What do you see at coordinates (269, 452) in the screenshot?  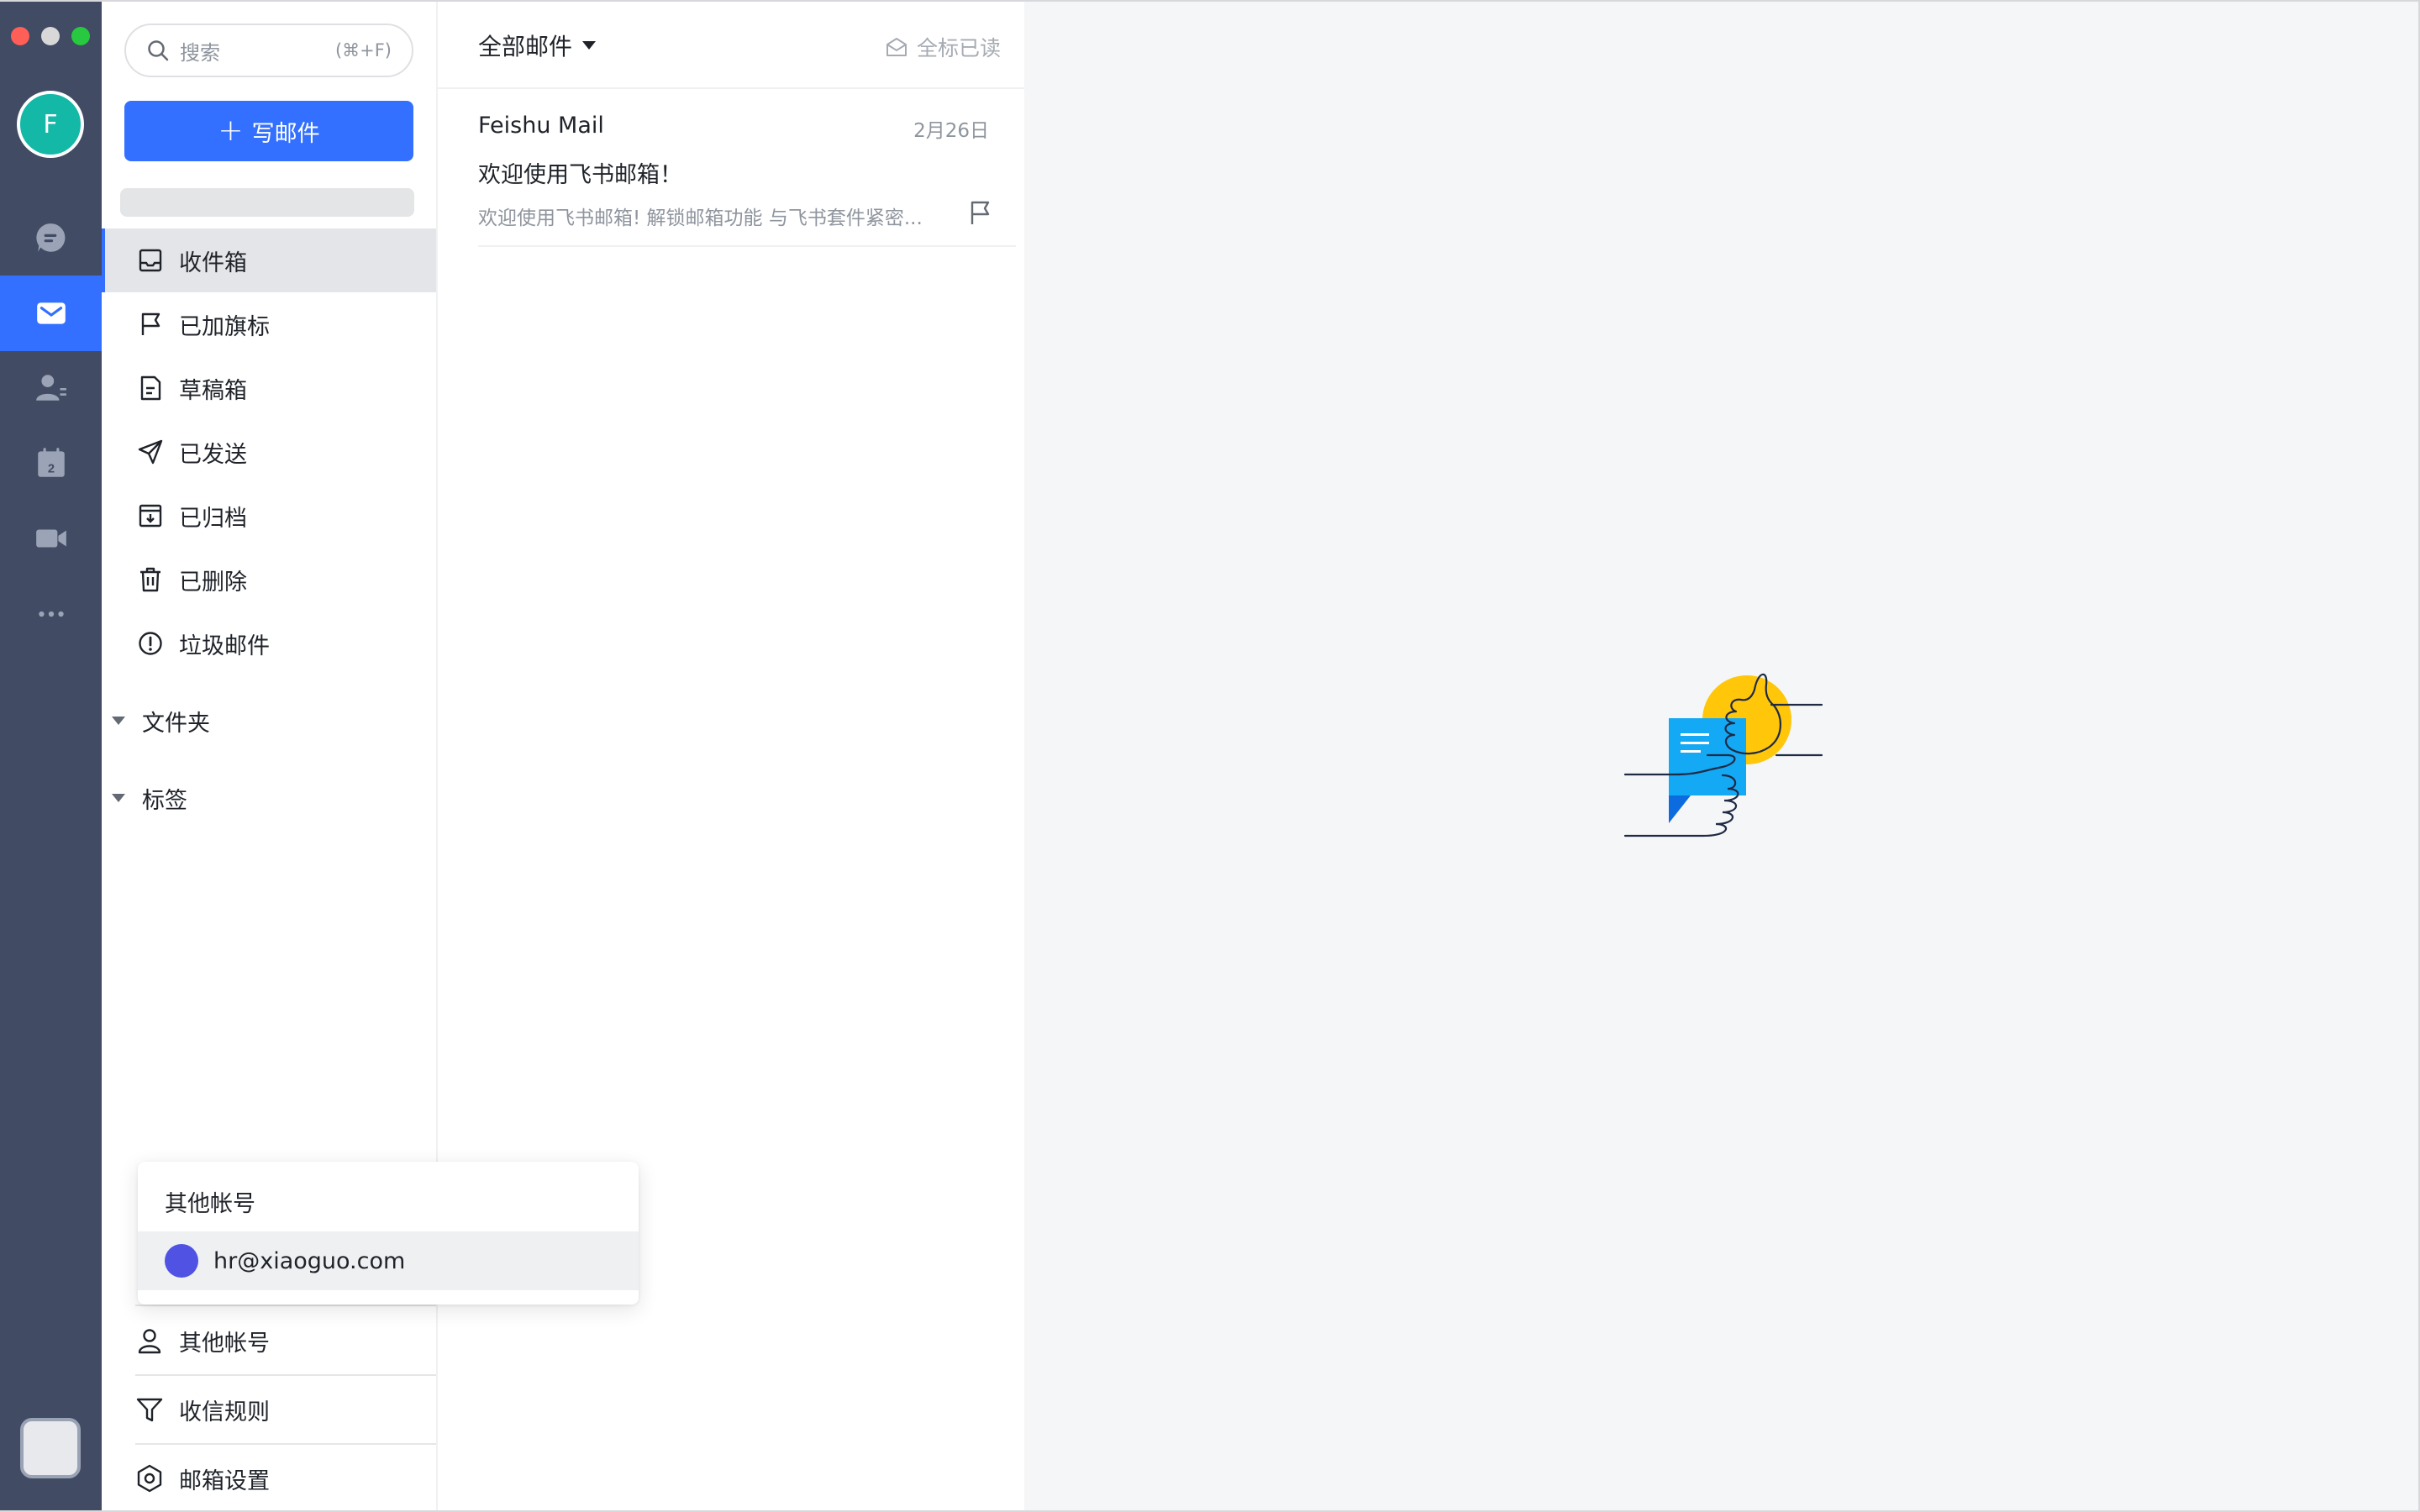 I see `folder-sent: 已发送` at bounding box center [269, 452].